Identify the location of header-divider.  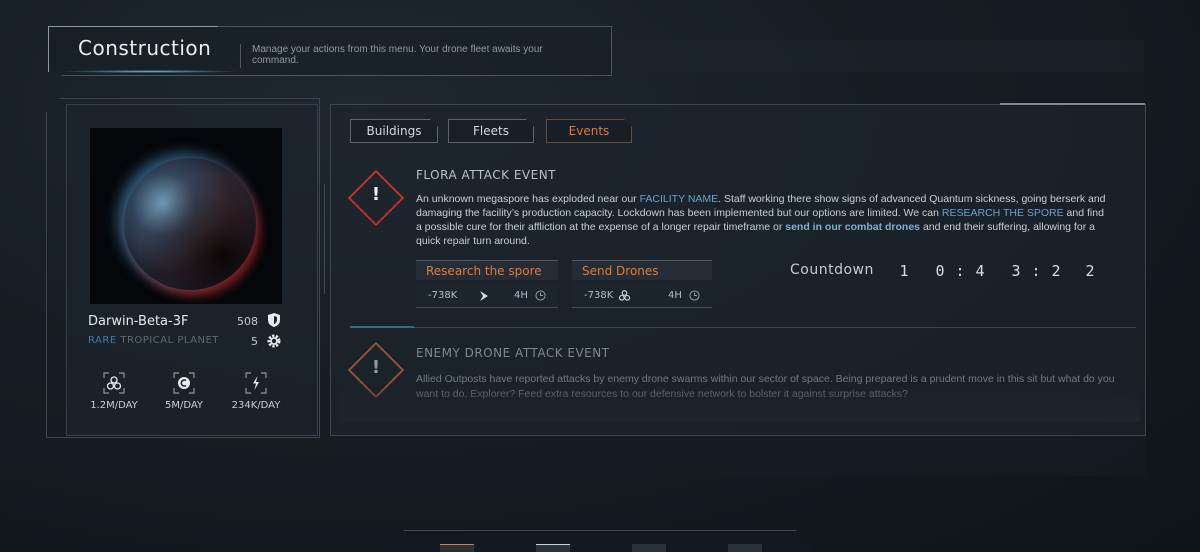
(240, 56).